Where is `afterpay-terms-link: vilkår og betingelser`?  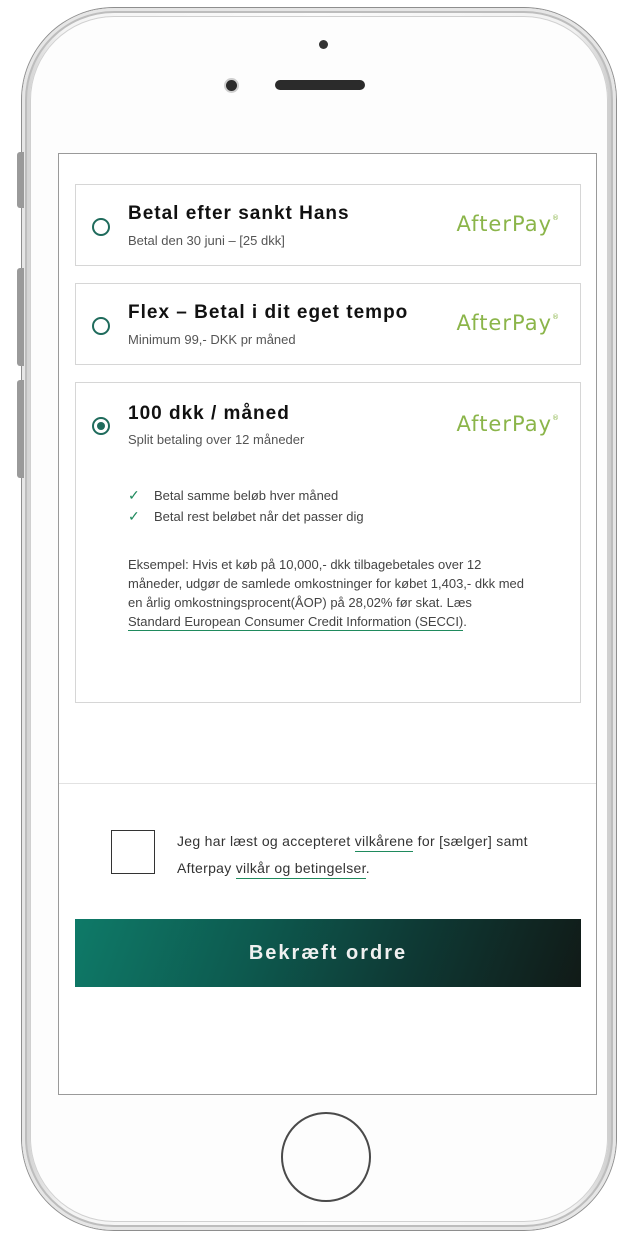
afterpay-terms-link: vilkår og betingelser is located at coordinates (300, 869).